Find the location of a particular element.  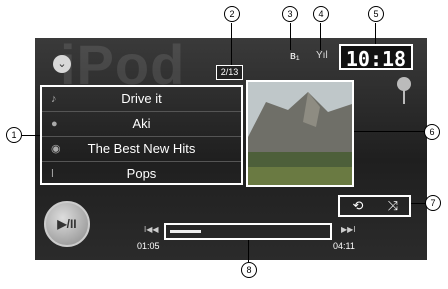

track-info-genre: ǀ Pops is located at coordinates (141, 174).